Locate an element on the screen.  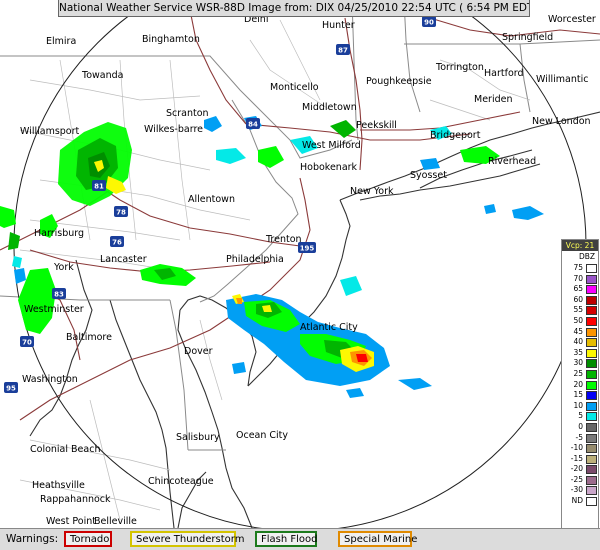
city-label: Peekskill is located at coordinates (376, 125).